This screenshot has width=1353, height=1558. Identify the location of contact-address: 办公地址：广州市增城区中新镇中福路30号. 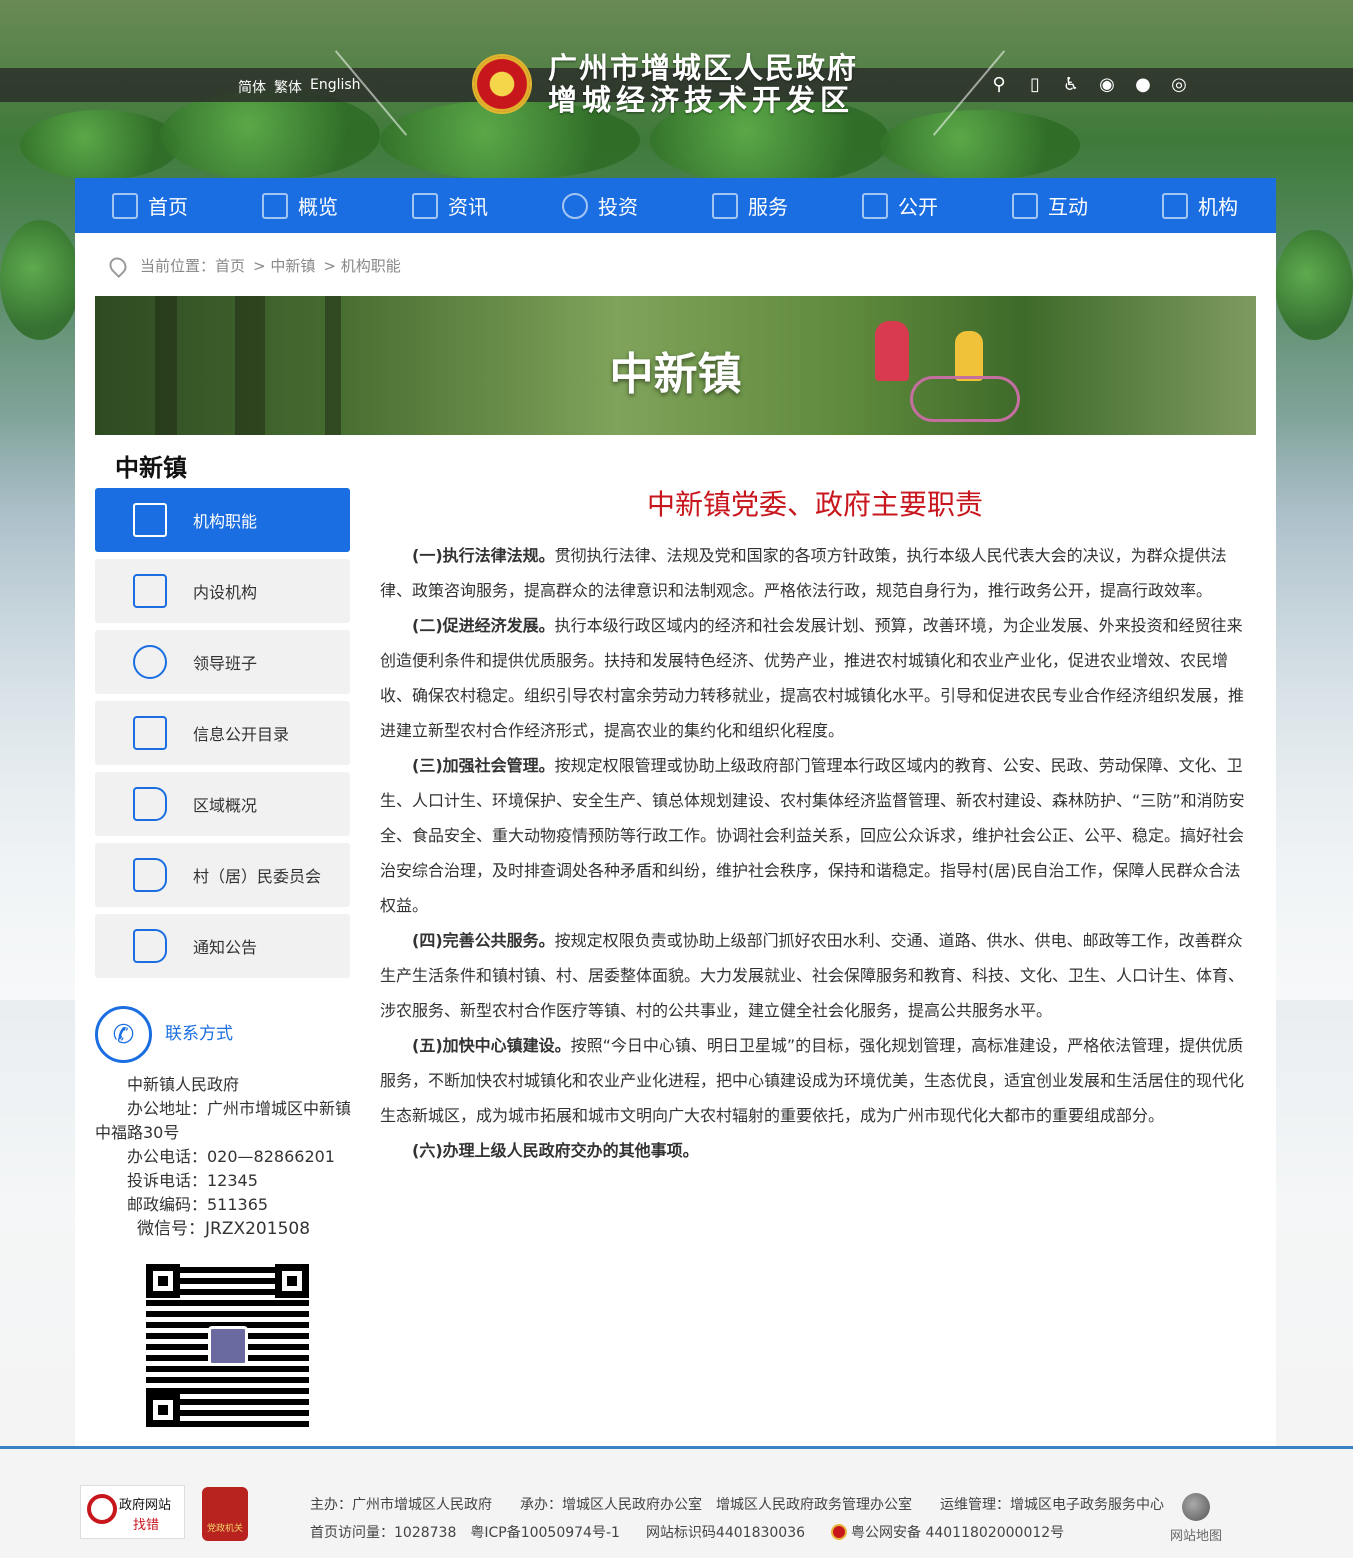
(223, 1120).